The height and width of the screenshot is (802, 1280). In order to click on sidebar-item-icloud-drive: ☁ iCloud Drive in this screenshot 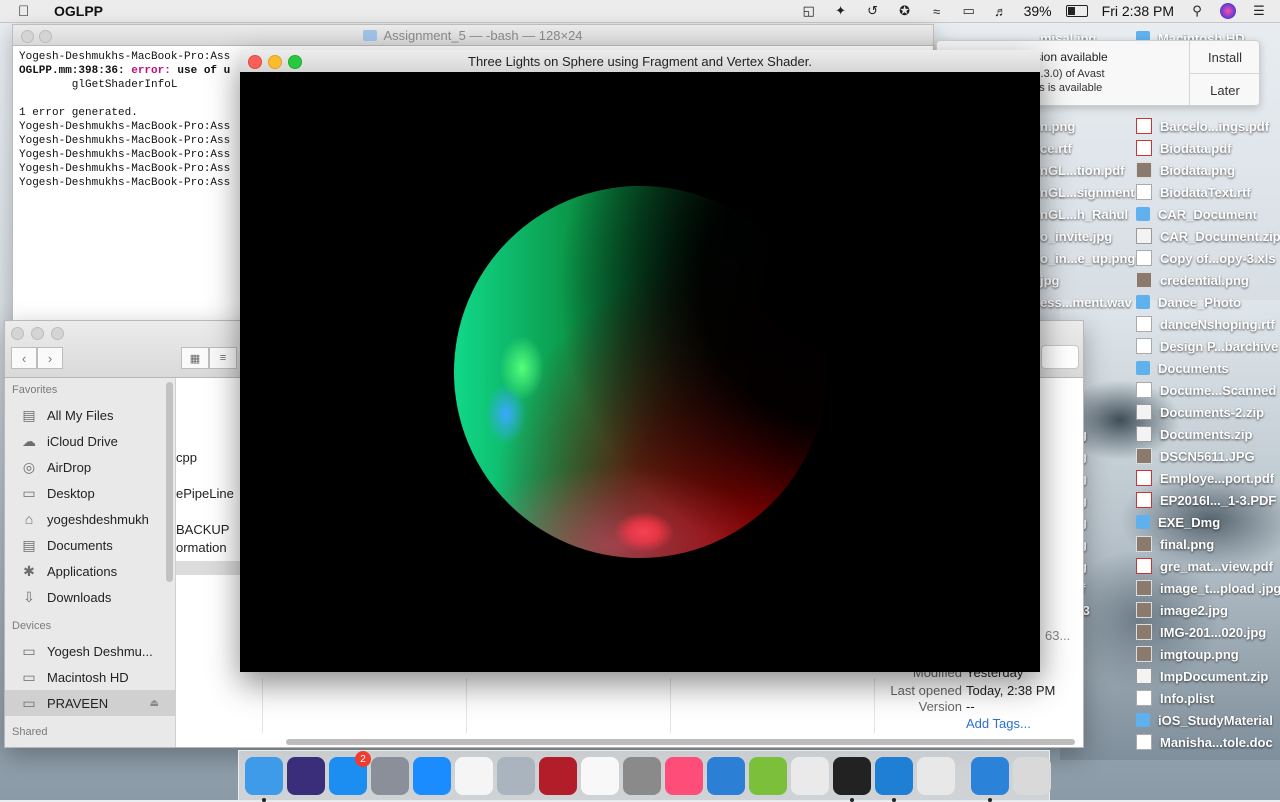, I will do `click(90, 441)`.